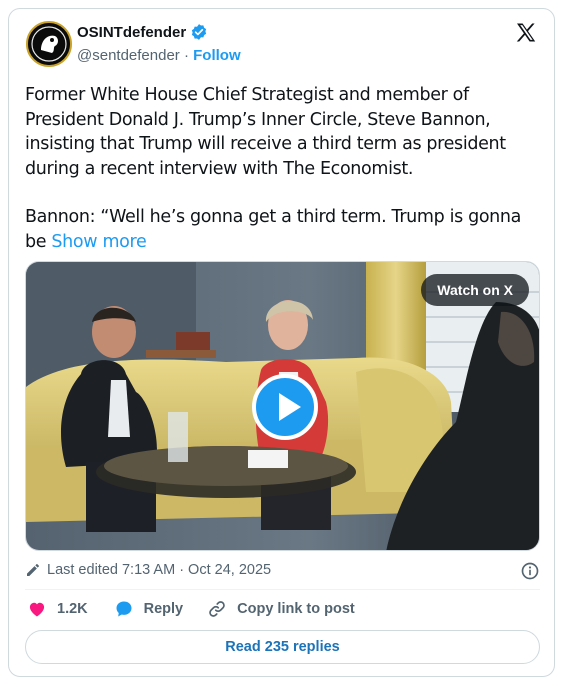  I want to click on verified-badge-icon, so click(199, 32).